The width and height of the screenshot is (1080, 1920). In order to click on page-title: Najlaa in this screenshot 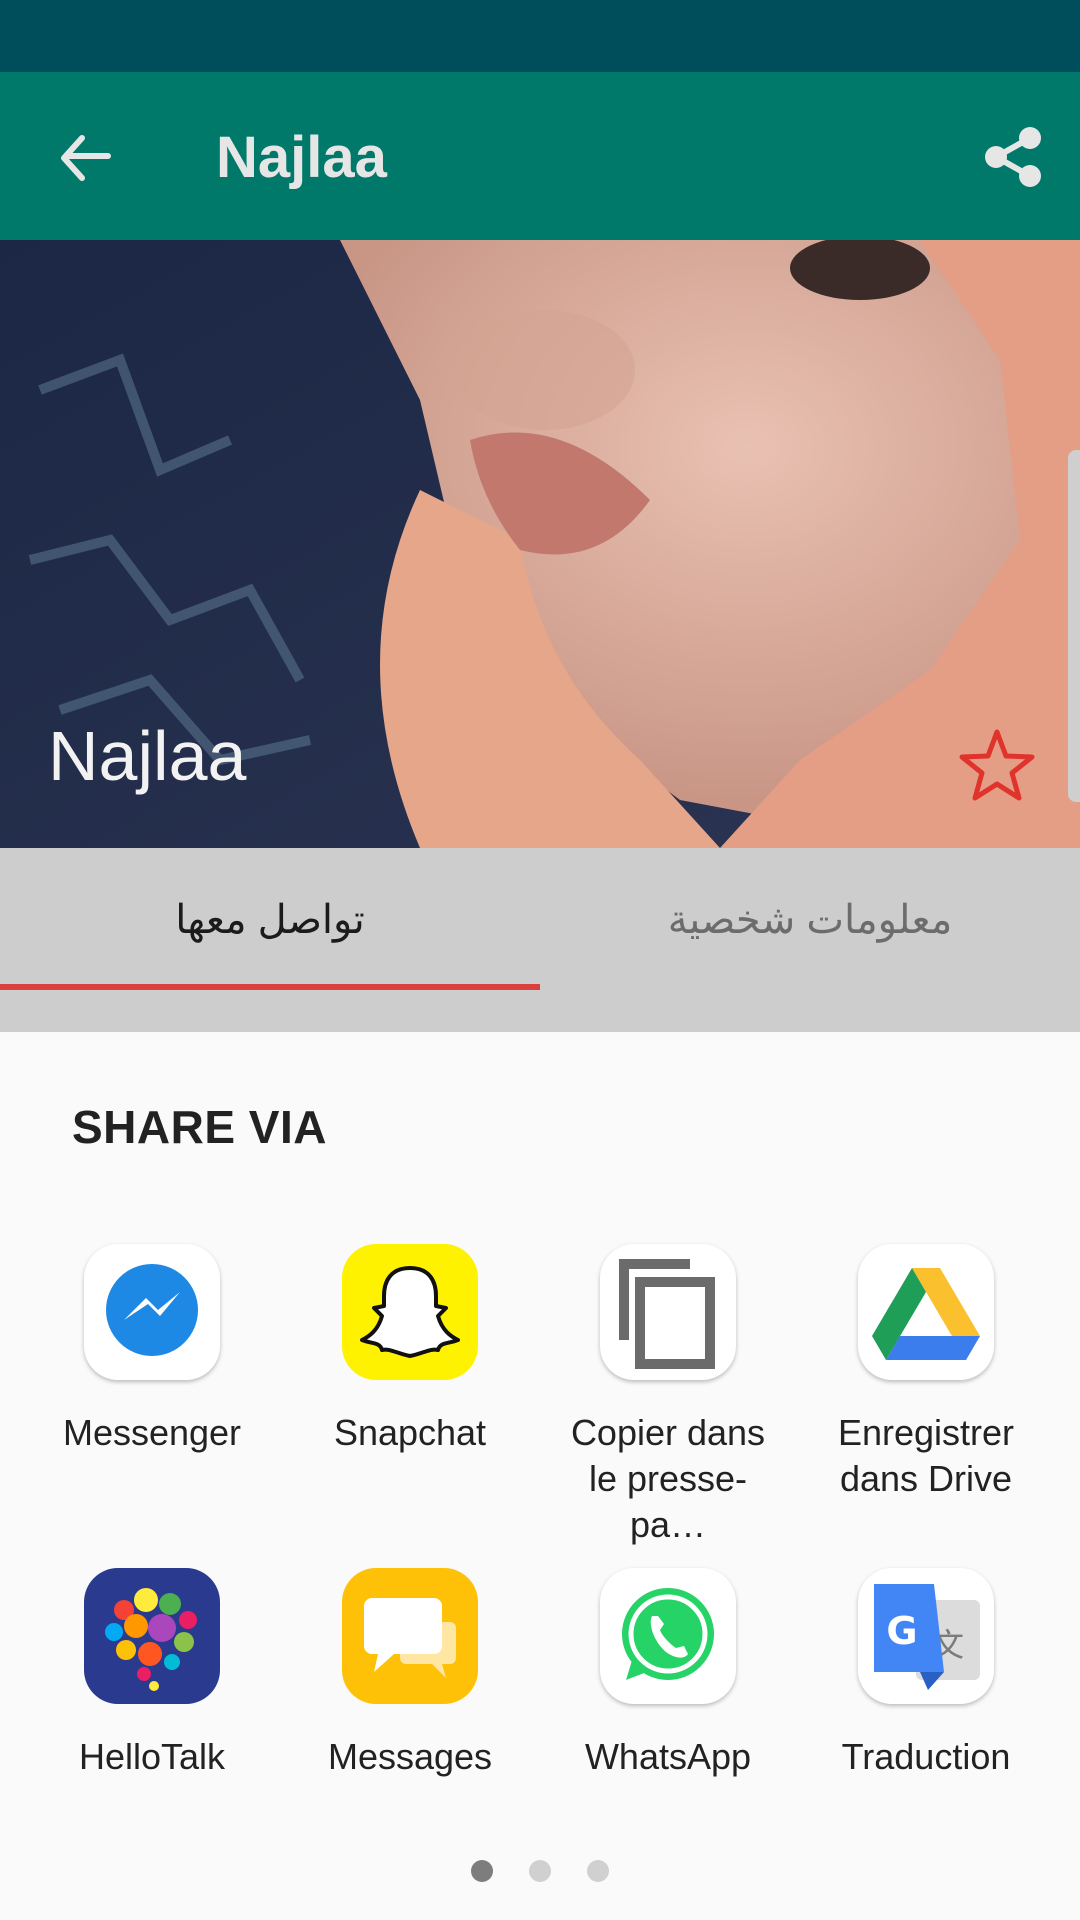, I will do `click(301, 157)`.